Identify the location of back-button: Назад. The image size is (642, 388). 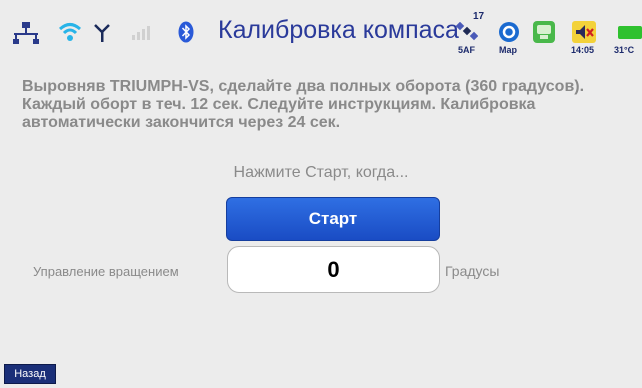
(30, 374).